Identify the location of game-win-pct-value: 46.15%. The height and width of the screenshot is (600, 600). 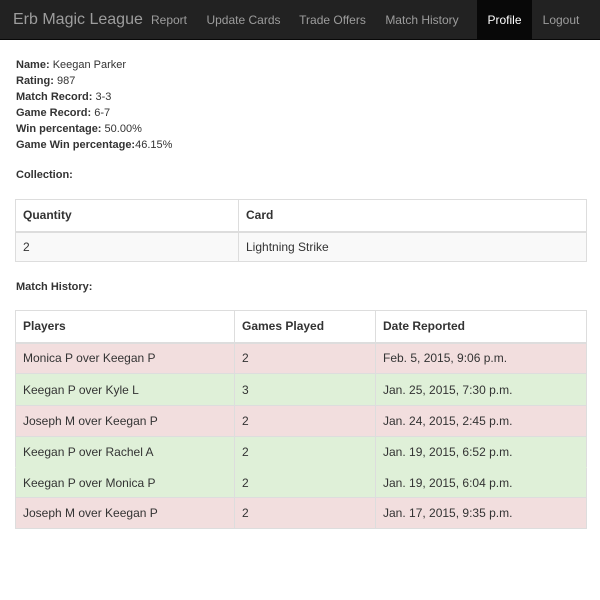
(154, 145).